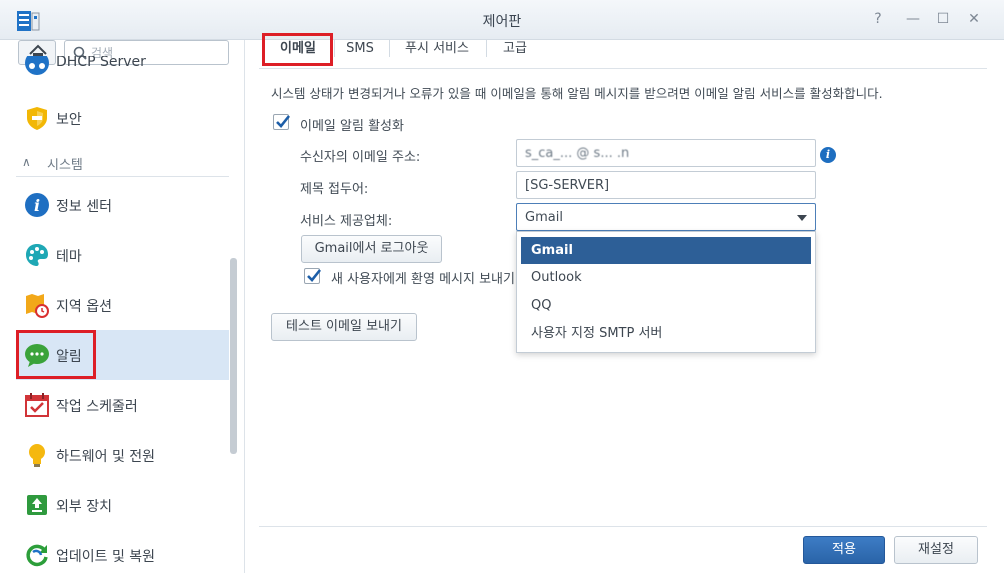  I want to click on tab-advanced: 고급, so click(515, 52).